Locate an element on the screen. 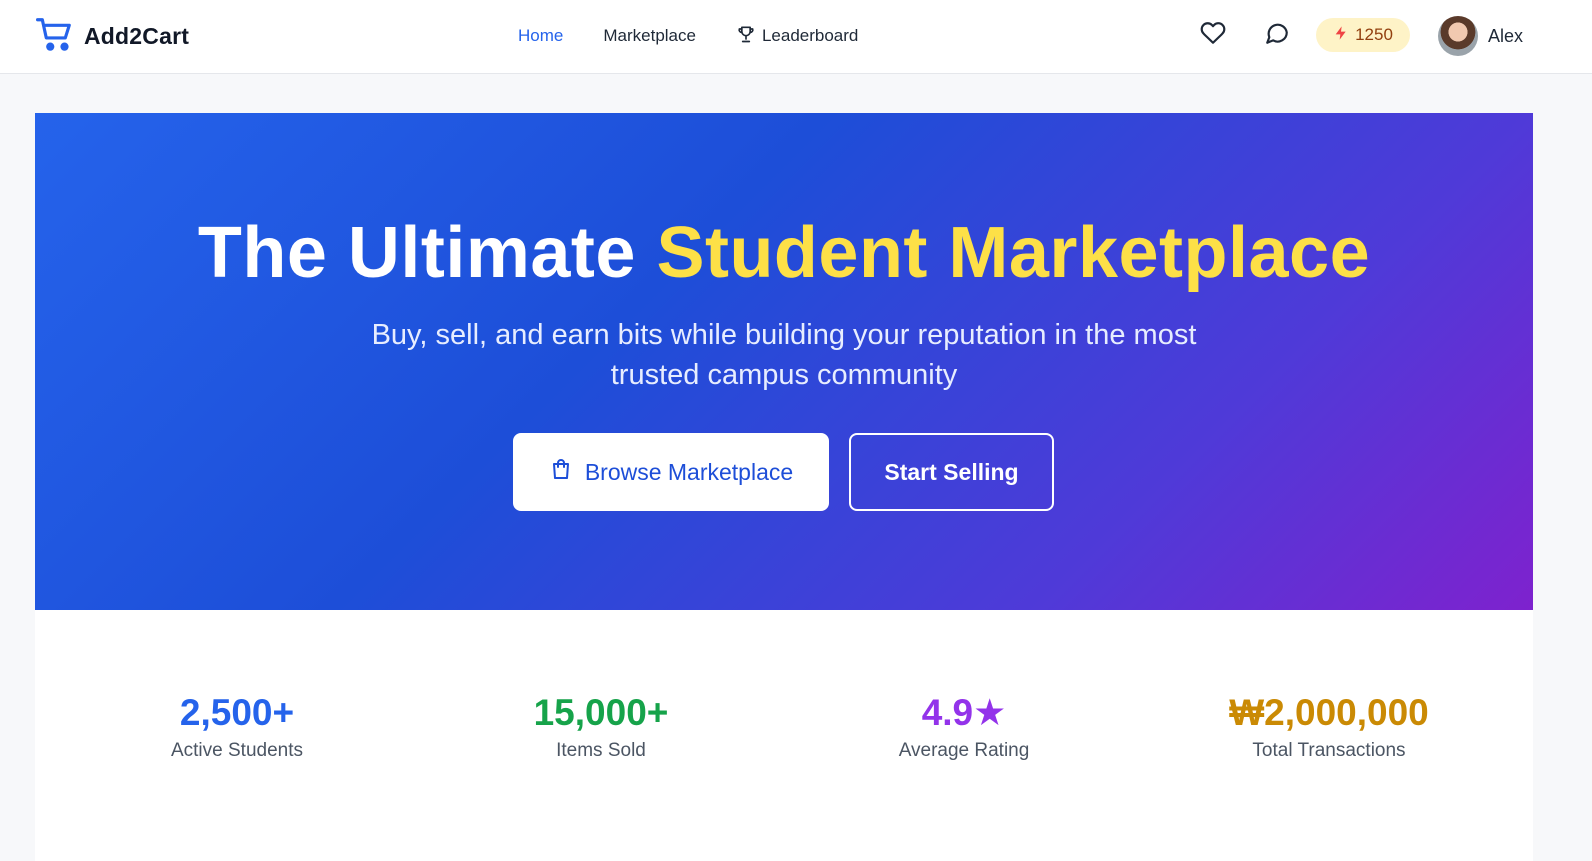 The width and height of the screenshot is (1592, 861). stat-label: Average Rating is located at coordinates (964, 750).